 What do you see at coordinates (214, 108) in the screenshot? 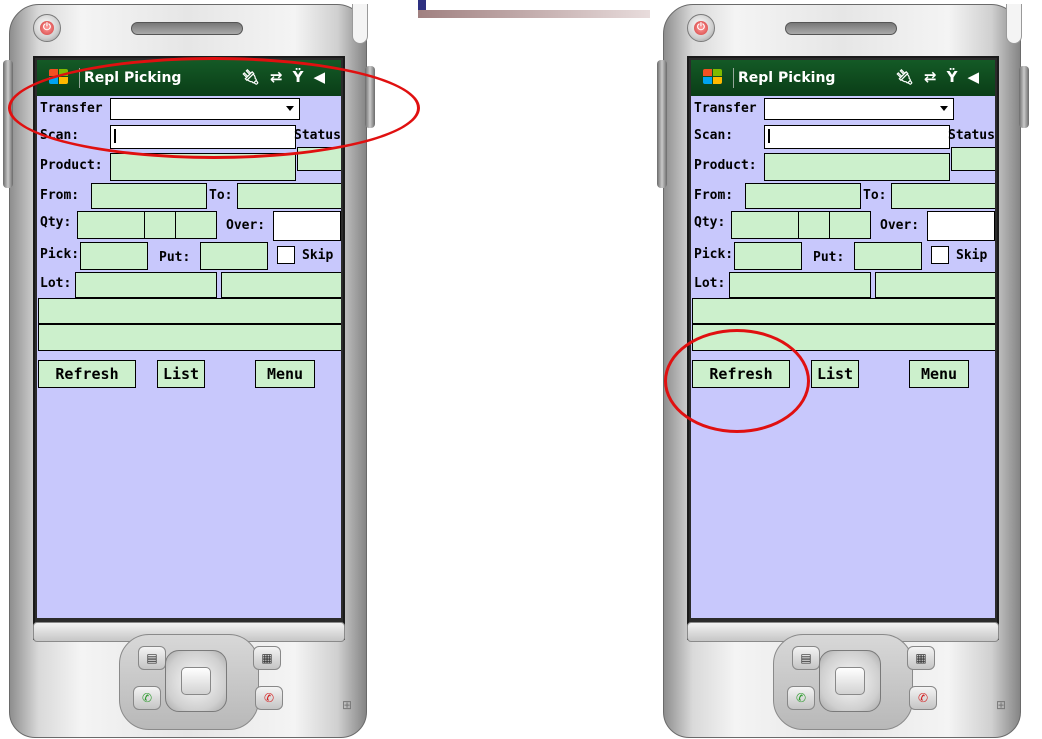
I see `highlight-ellipse-top` at bounding box center [214, 108].